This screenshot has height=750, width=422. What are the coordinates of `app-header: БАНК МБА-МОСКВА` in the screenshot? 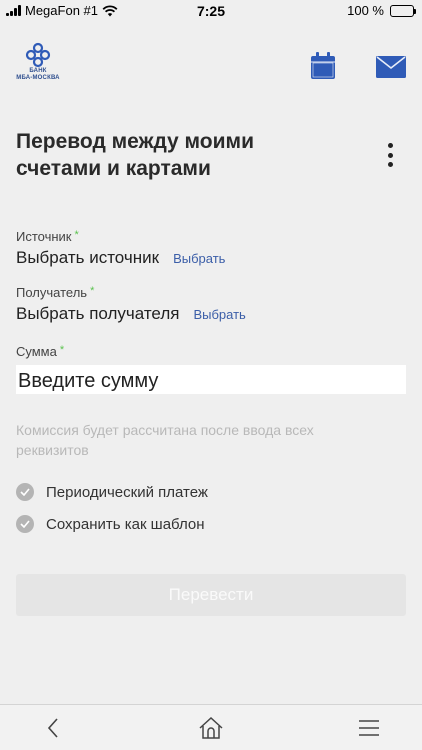 It's located at (211, 68).